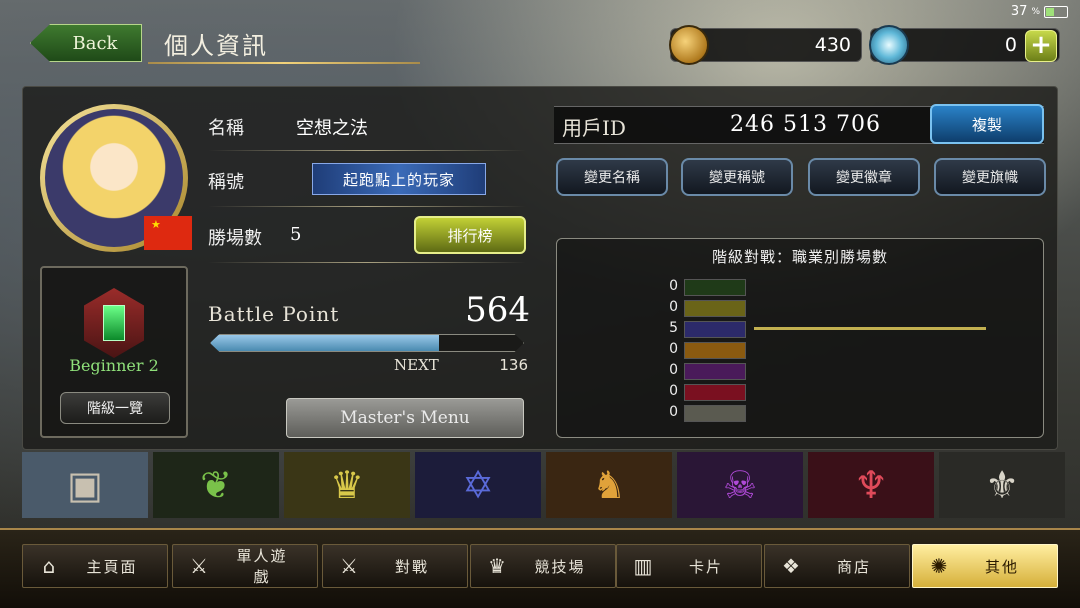 The image size is (1080, 608). Describe the element at coordinates (274, 314) in the screenshot. I see `battle-point-label: Battle Point` at that location.